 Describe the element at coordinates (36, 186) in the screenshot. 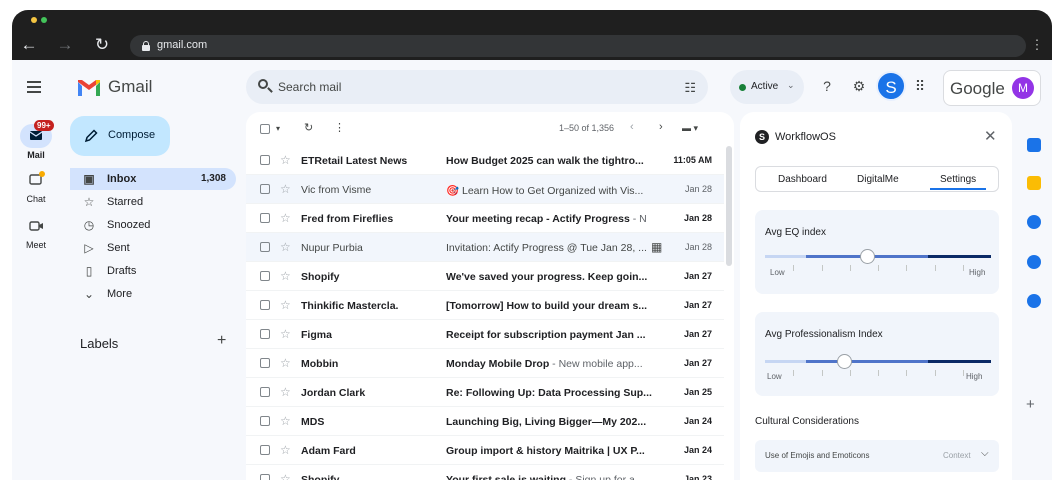

I see `rail-chat: Chat` at that location.